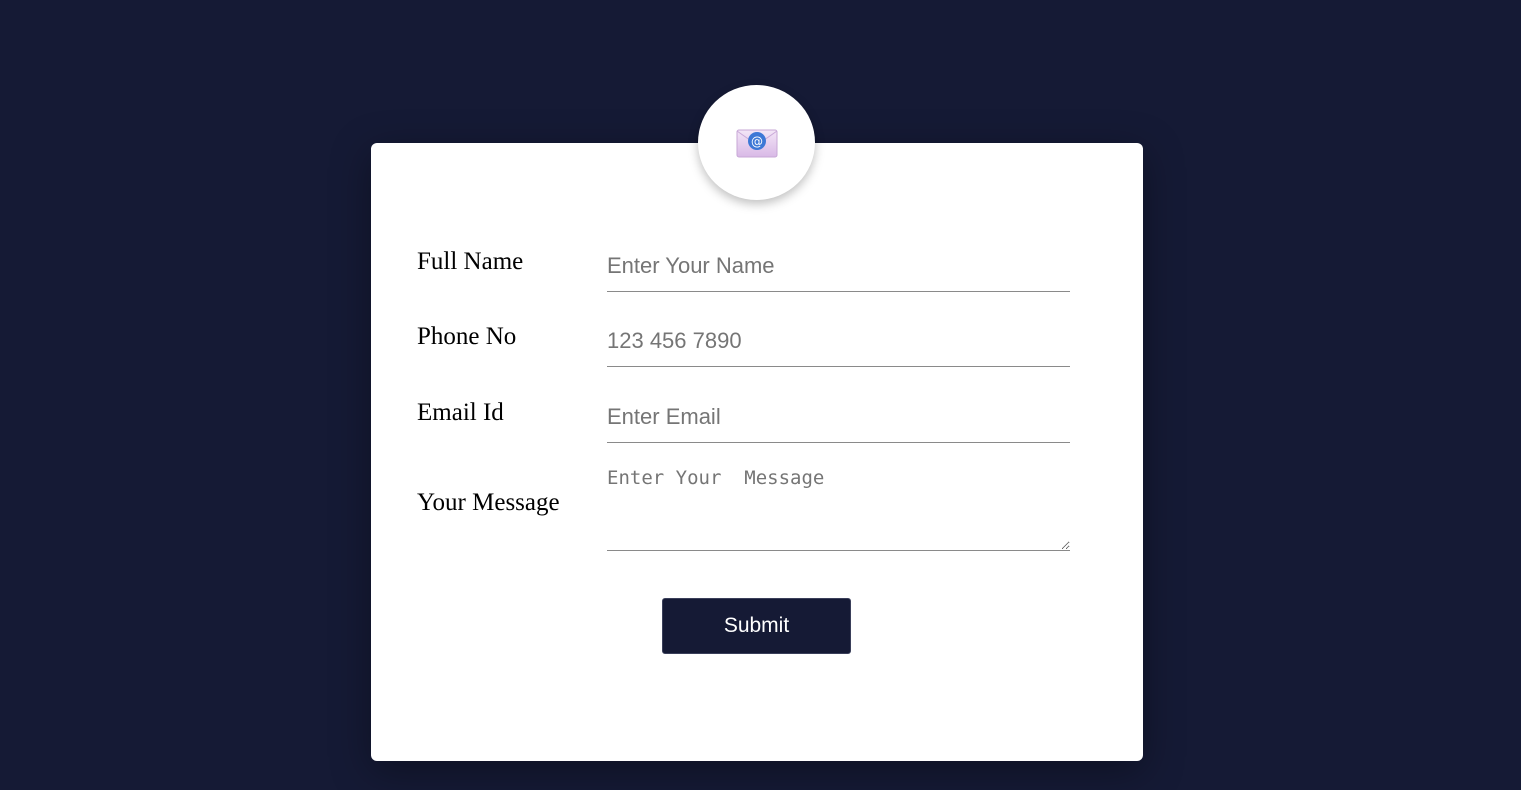  What do you see at coordinates (756, 626) in the screenshot?
I see `submit-button: Submit` at bounding box center [756, 626].